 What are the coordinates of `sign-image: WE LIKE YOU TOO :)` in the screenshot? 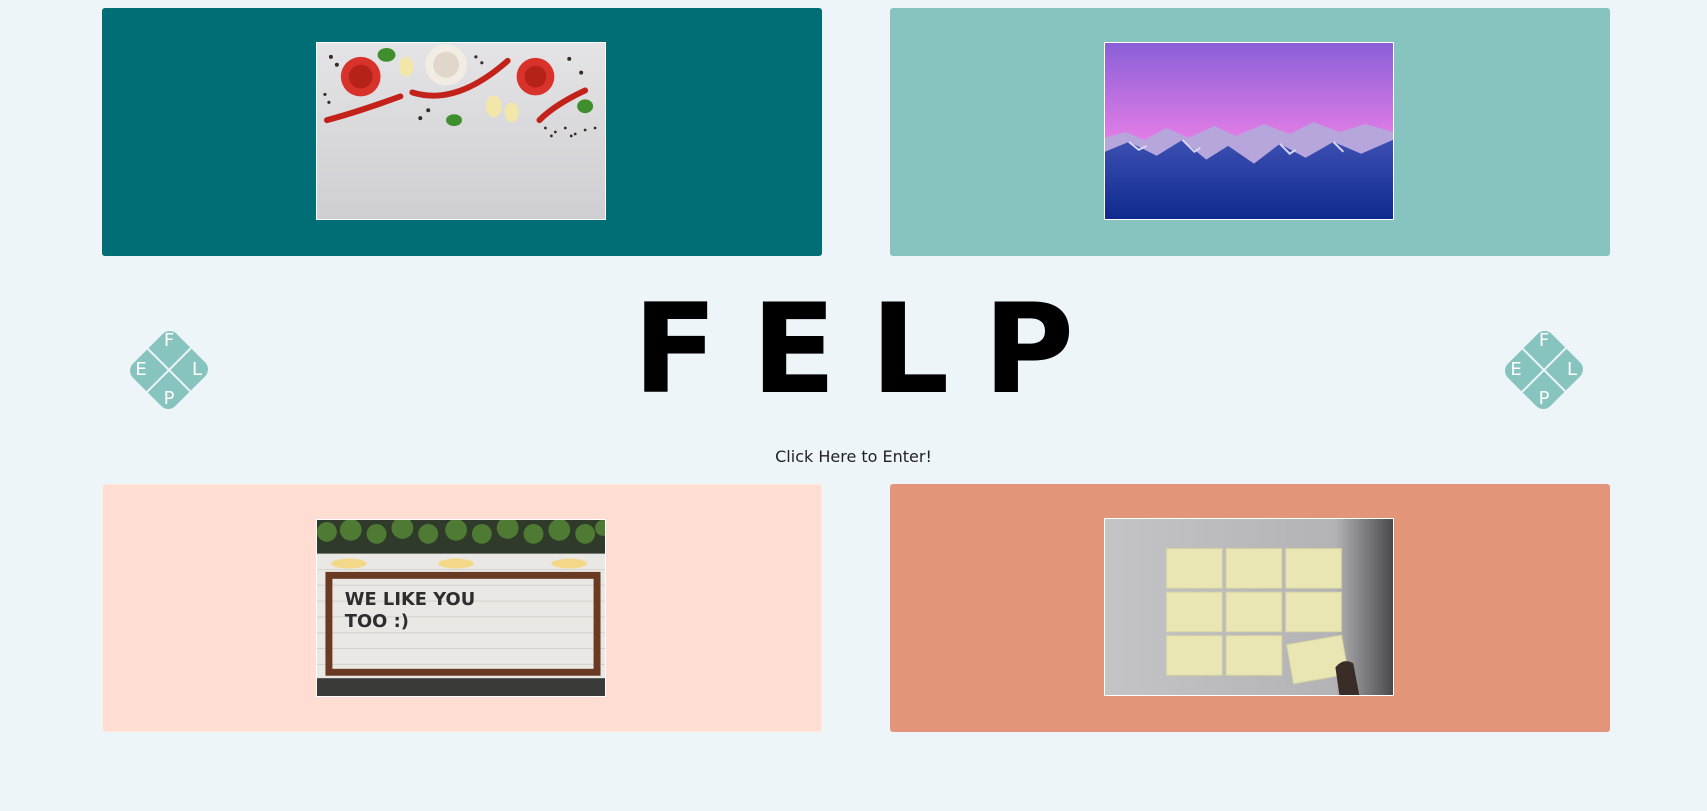 It's located at (461, 608).